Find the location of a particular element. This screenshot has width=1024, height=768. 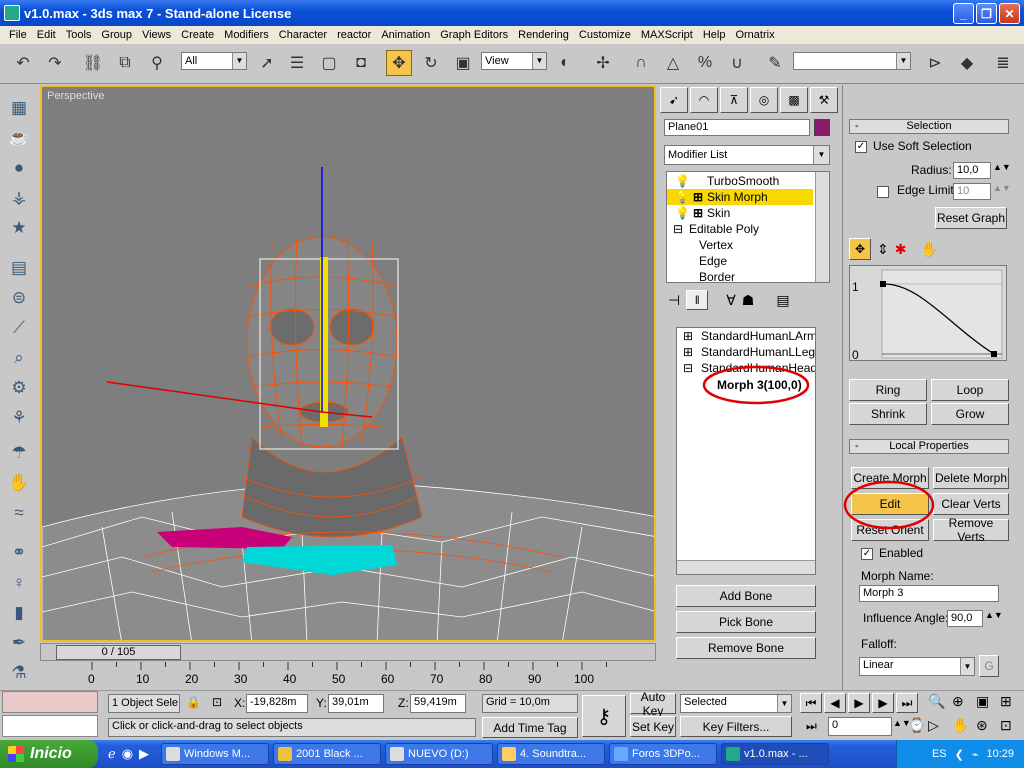

field-of-view-icon: ▷ is located at coordinates (939, 728).